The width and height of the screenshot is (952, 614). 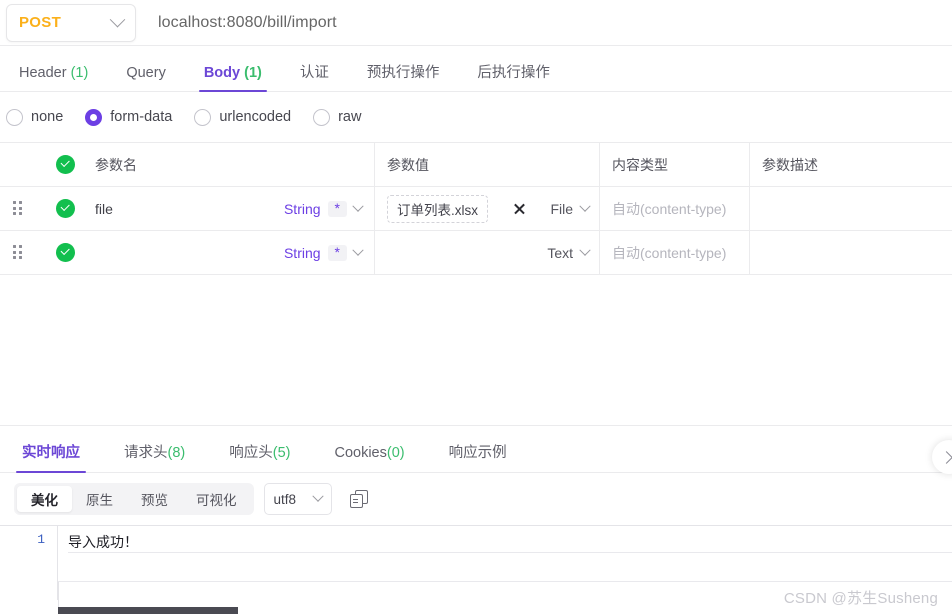 What do you see at coordinates (860, 598) in the screenshot?
I see `watermark: CSDN @苏生Susheng` at bounding box center [860, 598].